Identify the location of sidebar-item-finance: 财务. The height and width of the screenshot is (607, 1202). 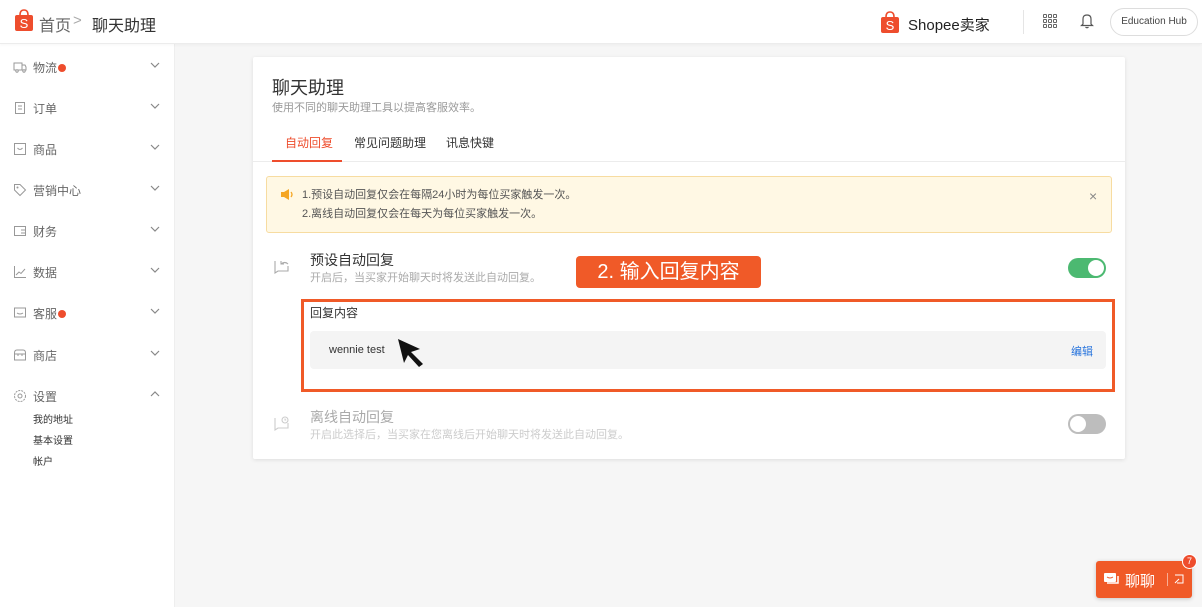
(87, 231).